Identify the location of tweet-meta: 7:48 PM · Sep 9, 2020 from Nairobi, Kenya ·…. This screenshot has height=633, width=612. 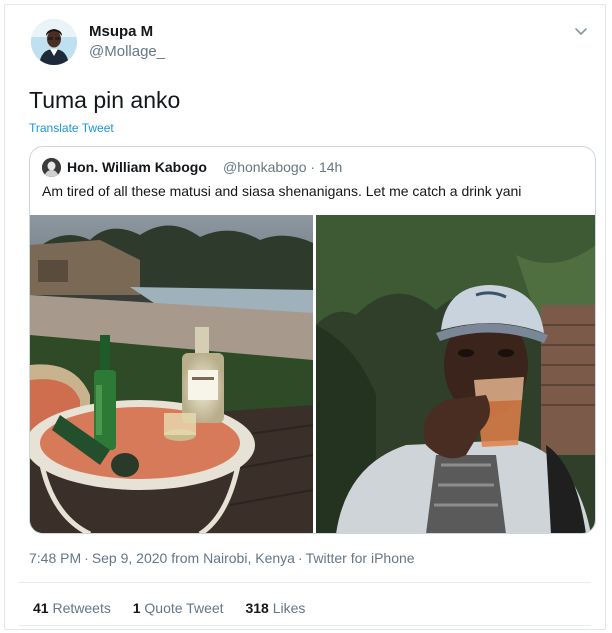
(222, 558).